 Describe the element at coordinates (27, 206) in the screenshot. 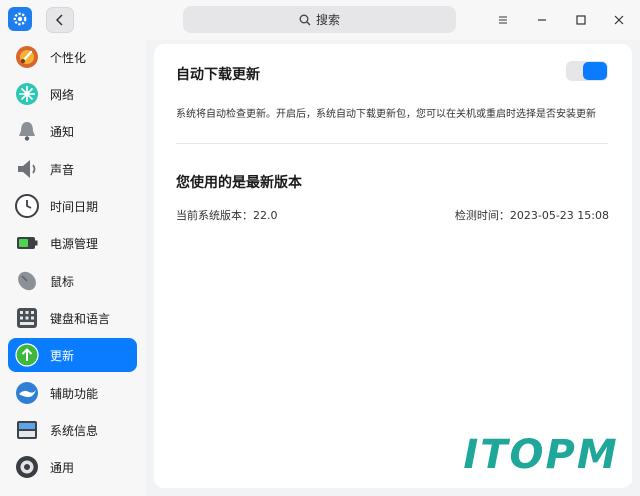

I see `clock-icon` at that location.